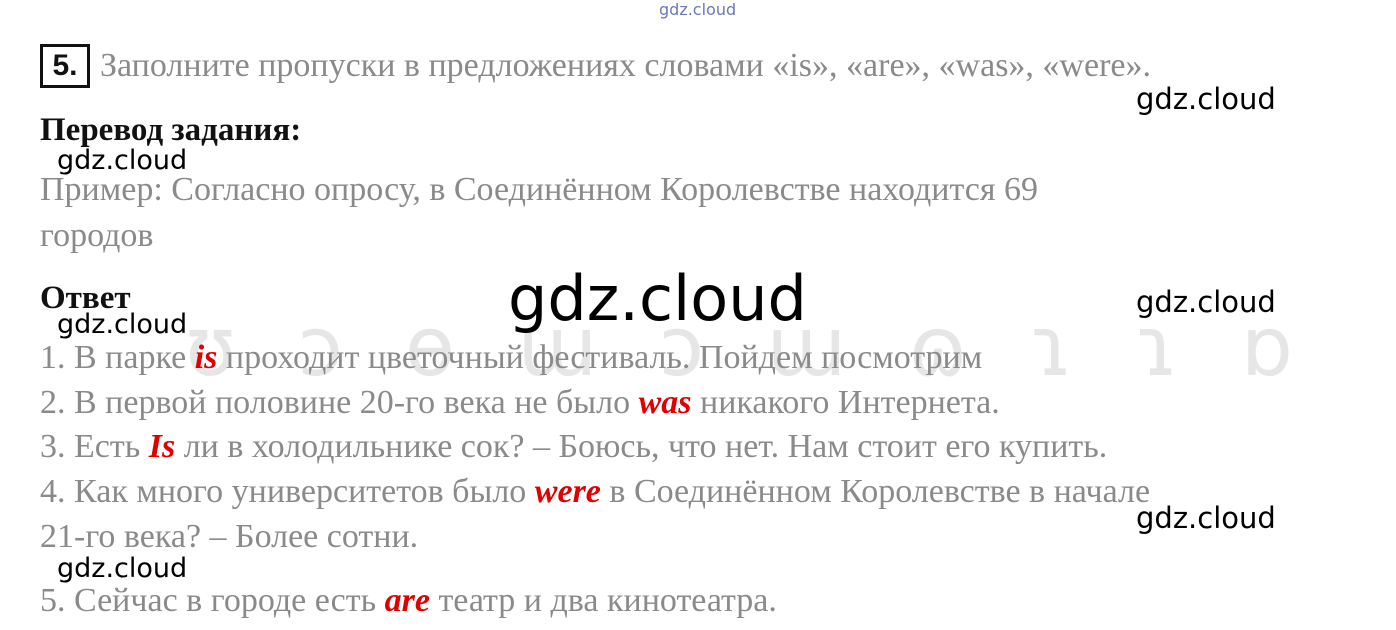  I want to click on center-watermark: gdz.cloud, so click(657, 298).